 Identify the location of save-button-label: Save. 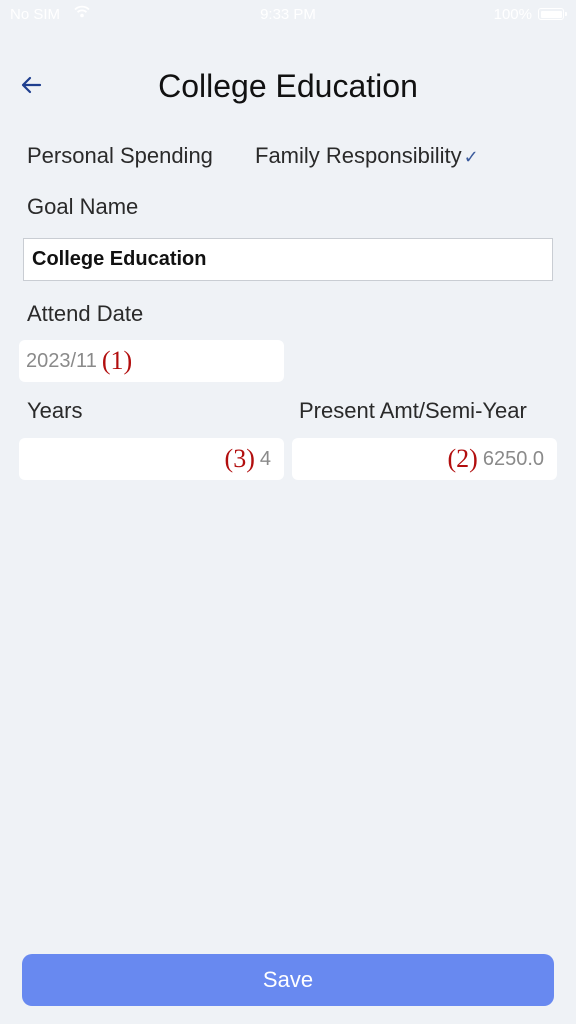
(288, 979).